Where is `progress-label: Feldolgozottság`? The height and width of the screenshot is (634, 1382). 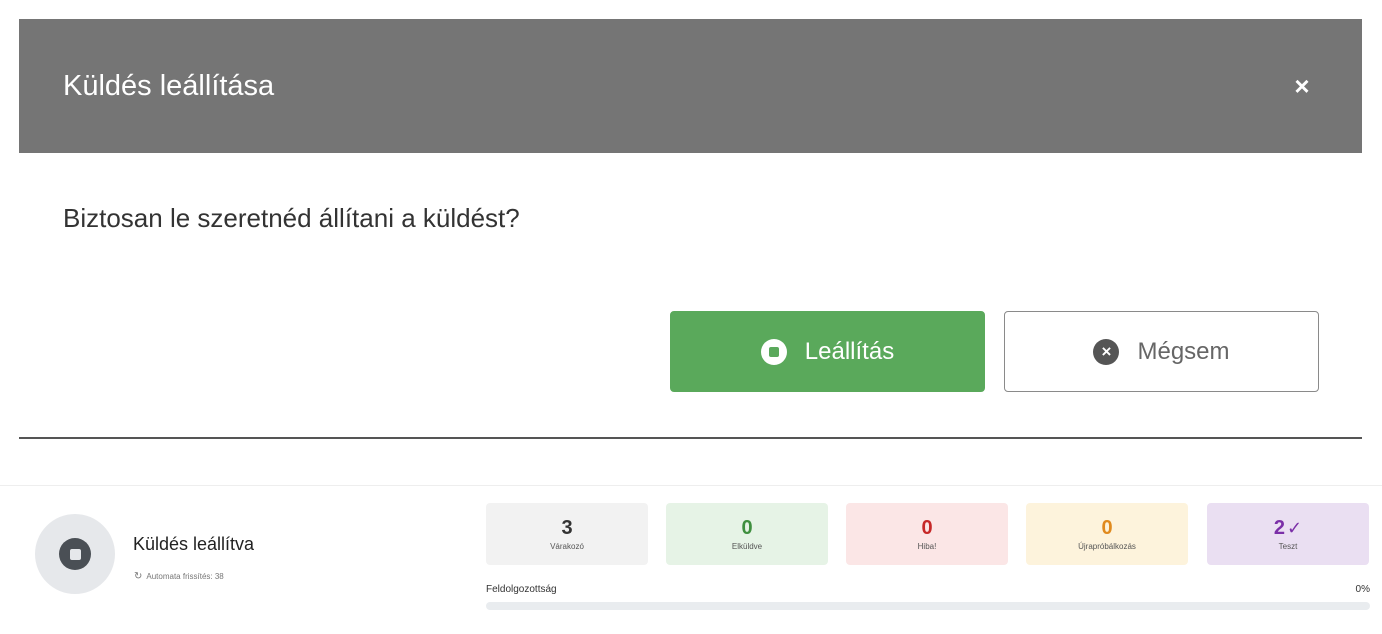
progress-label: Feldolgozottság is located at coordinates (521, 589).